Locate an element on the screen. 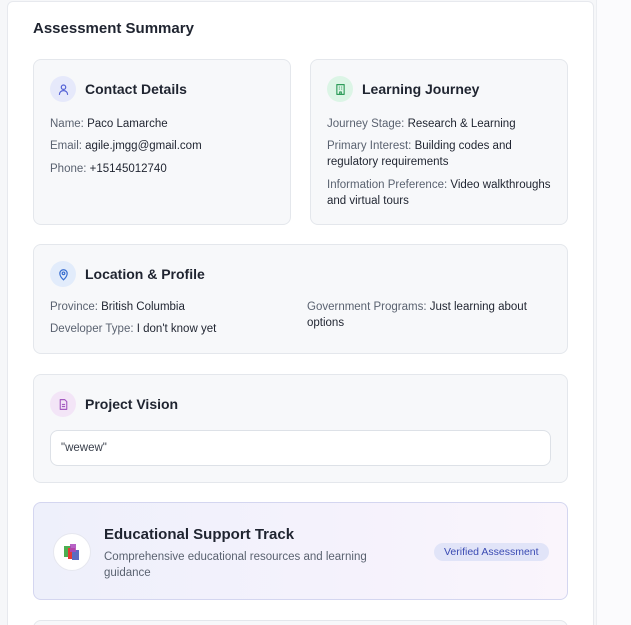  developer-type-value: I don't know yet is located at coordinates (176, 329).